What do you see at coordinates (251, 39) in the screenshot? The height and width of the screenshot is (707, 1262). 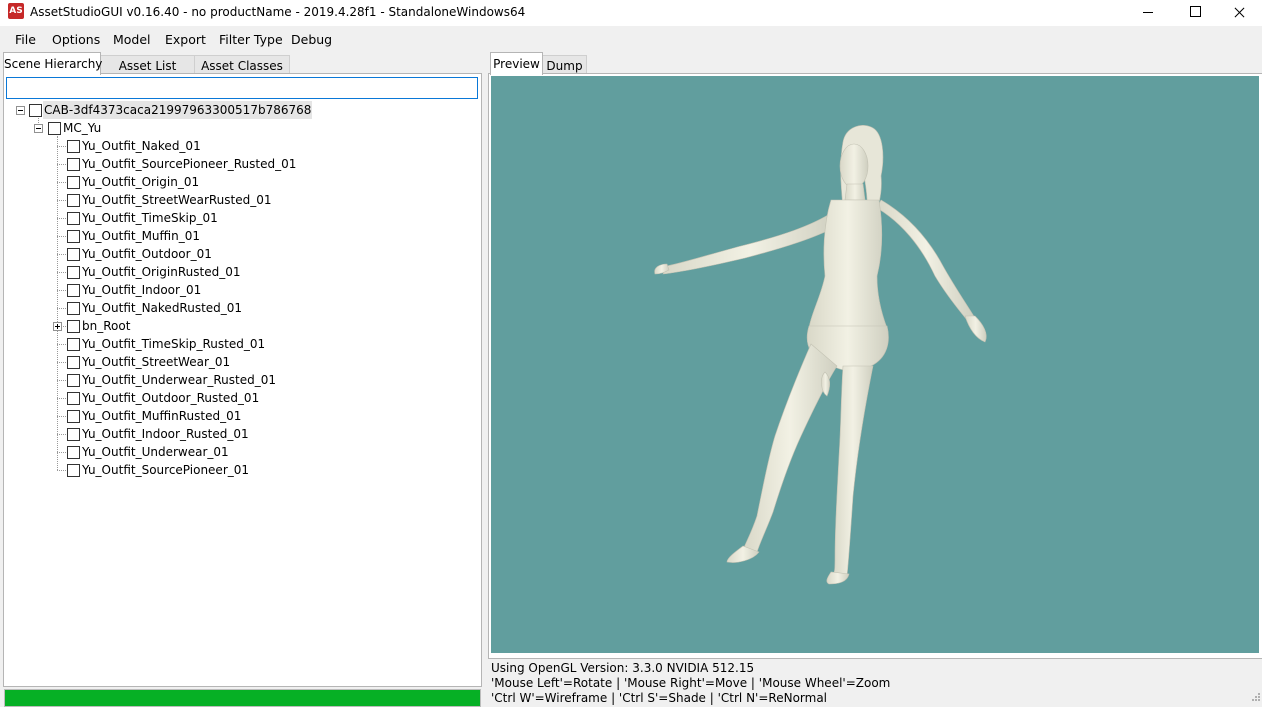 I see `menu-filter-type: Filter Type` at bounding box center [251, 39].